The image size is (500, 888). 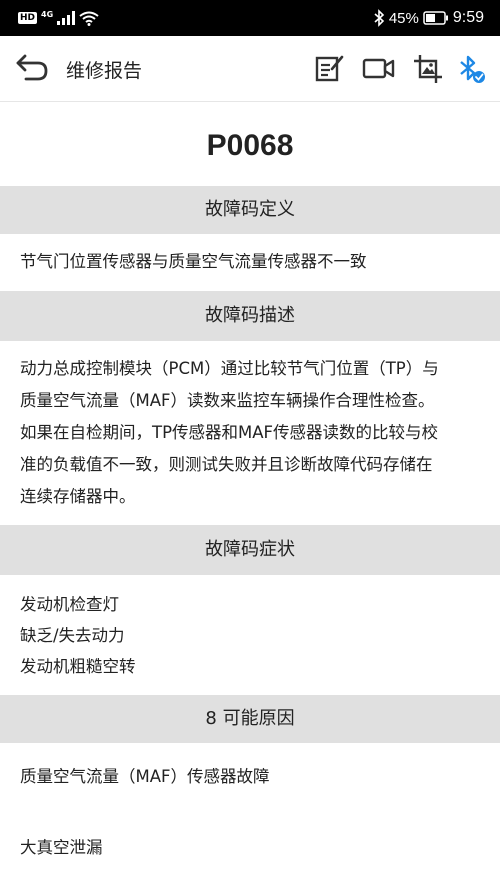 I want to click on symptom-item: 缺乏/失去动力, so click(x=72, y=635).